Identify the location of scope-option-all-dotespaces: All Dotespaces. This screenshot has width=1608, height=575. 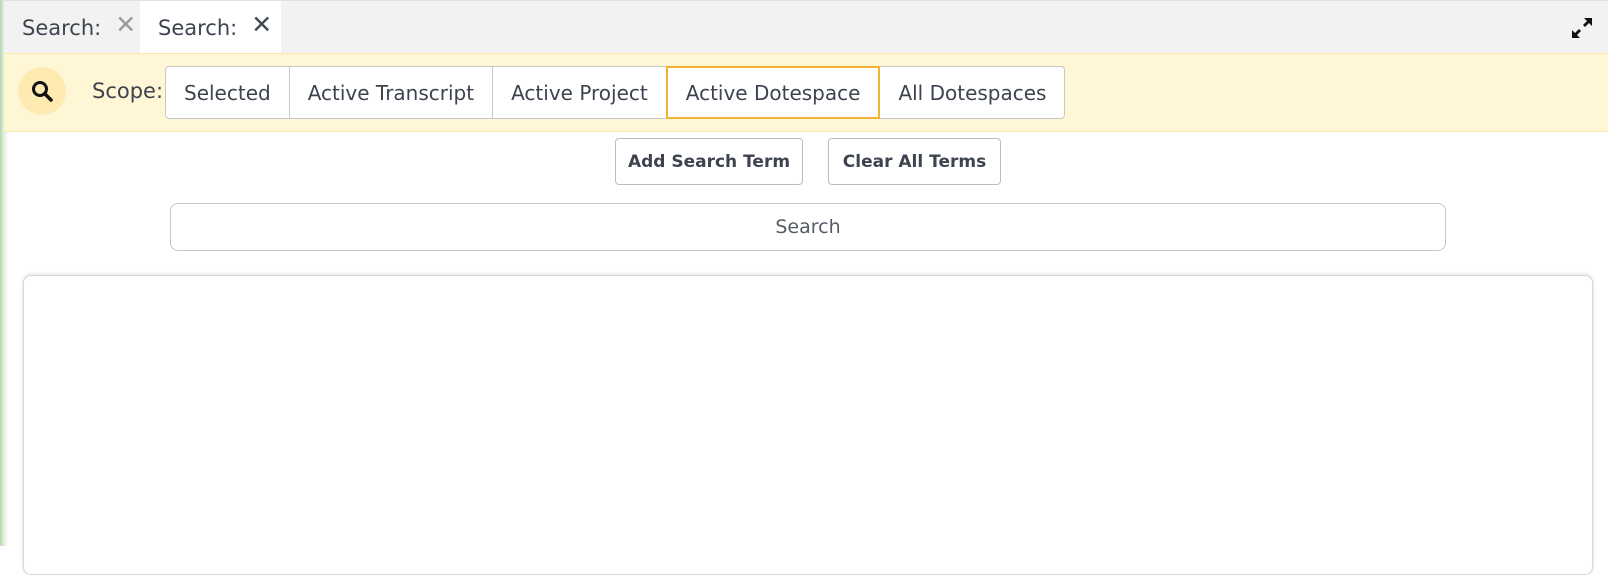
(972, 92).